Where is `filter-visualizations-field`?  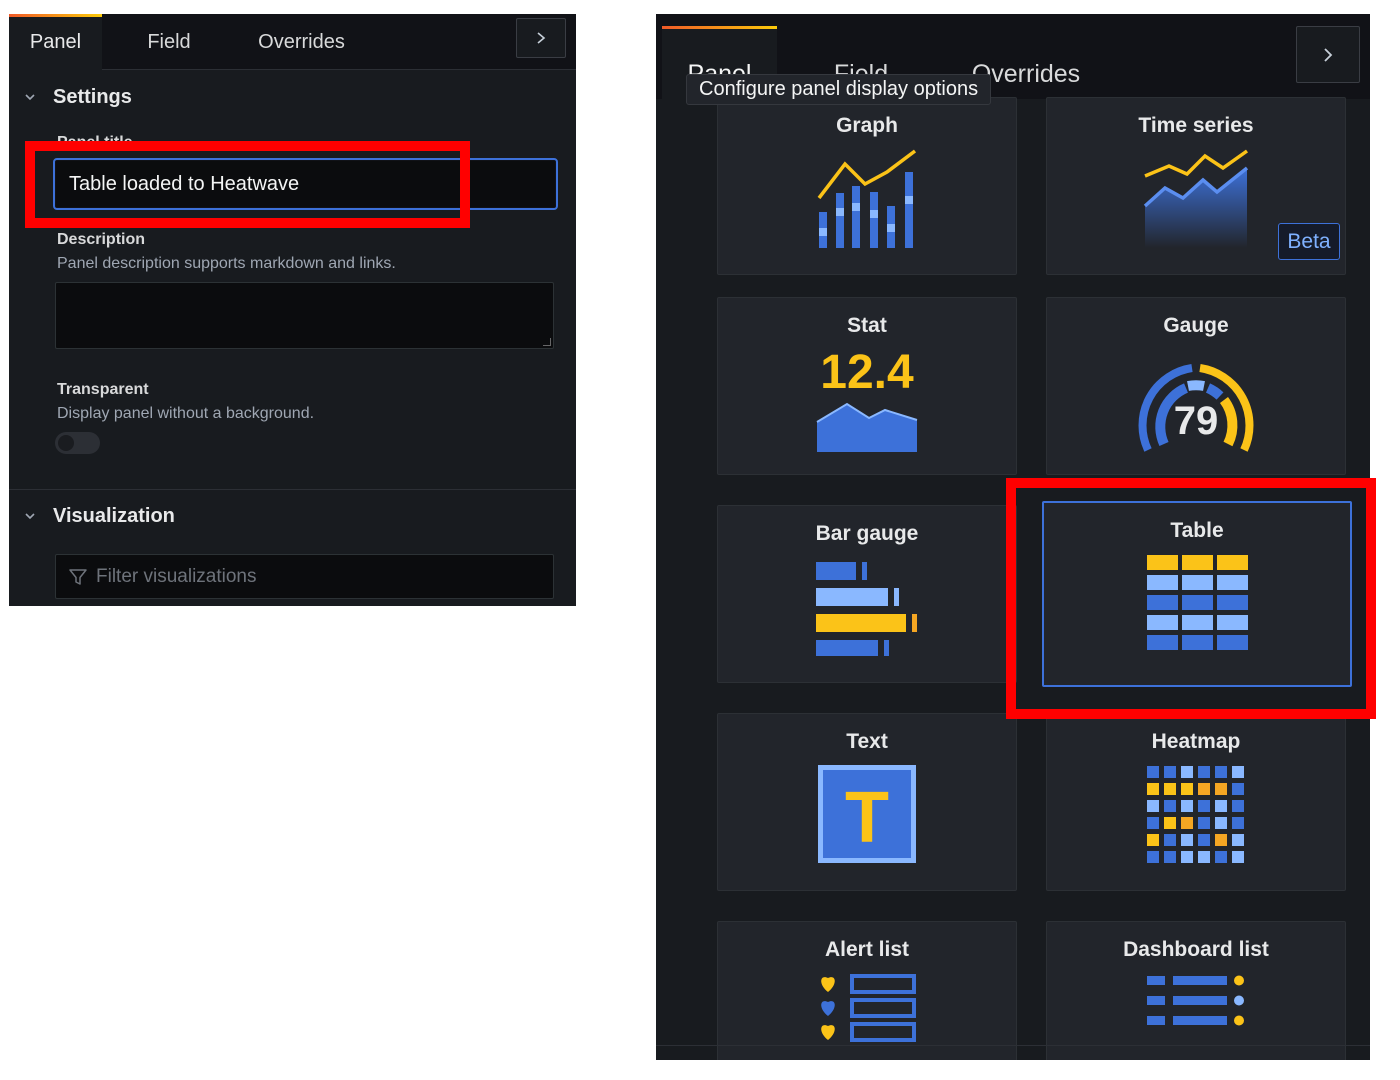
filter-visualizations-field is located at coordinates (304, 576).